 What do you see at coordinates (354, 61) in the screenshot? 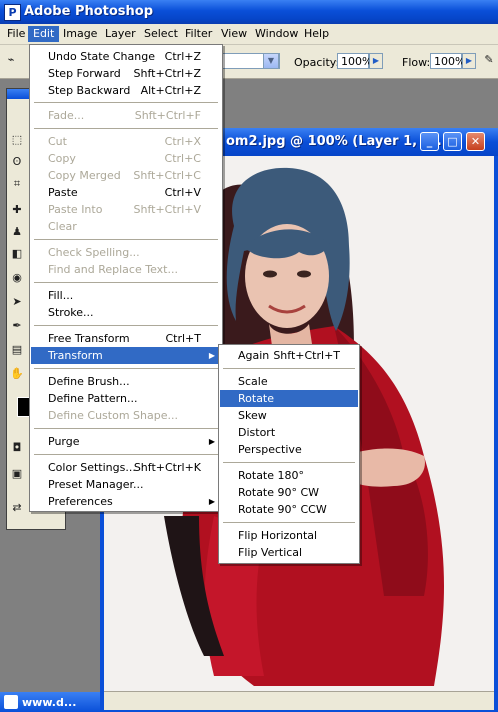
I see `opacity-input: 100%` at bounding box center [354, 61].